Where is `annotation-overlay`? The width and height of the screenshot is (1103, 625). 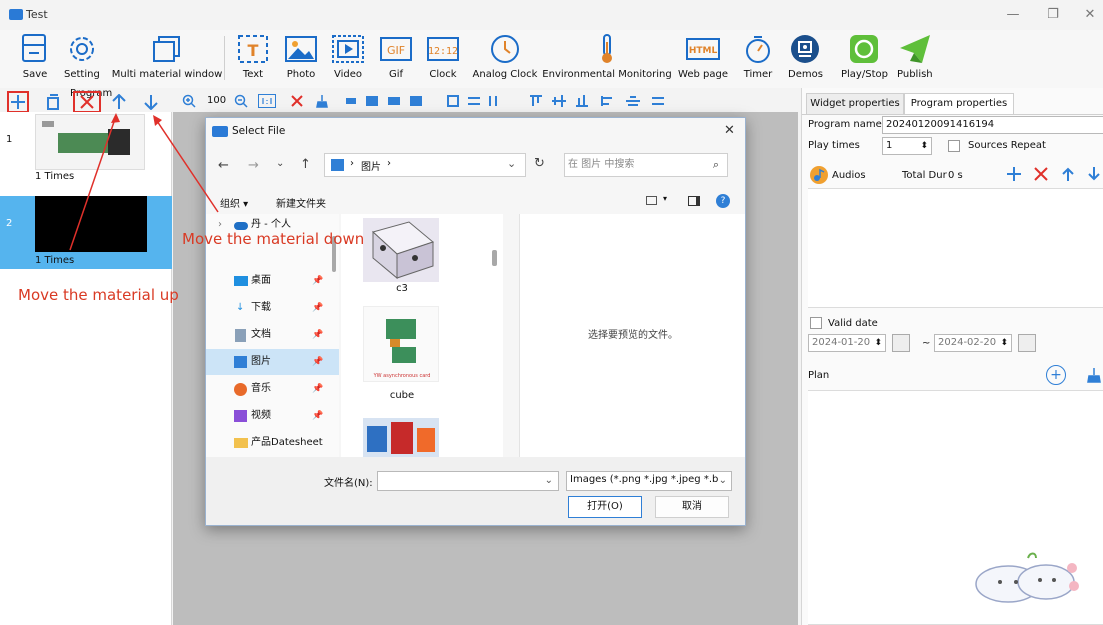
annotation-overlay is located at coordinates (144, 182).